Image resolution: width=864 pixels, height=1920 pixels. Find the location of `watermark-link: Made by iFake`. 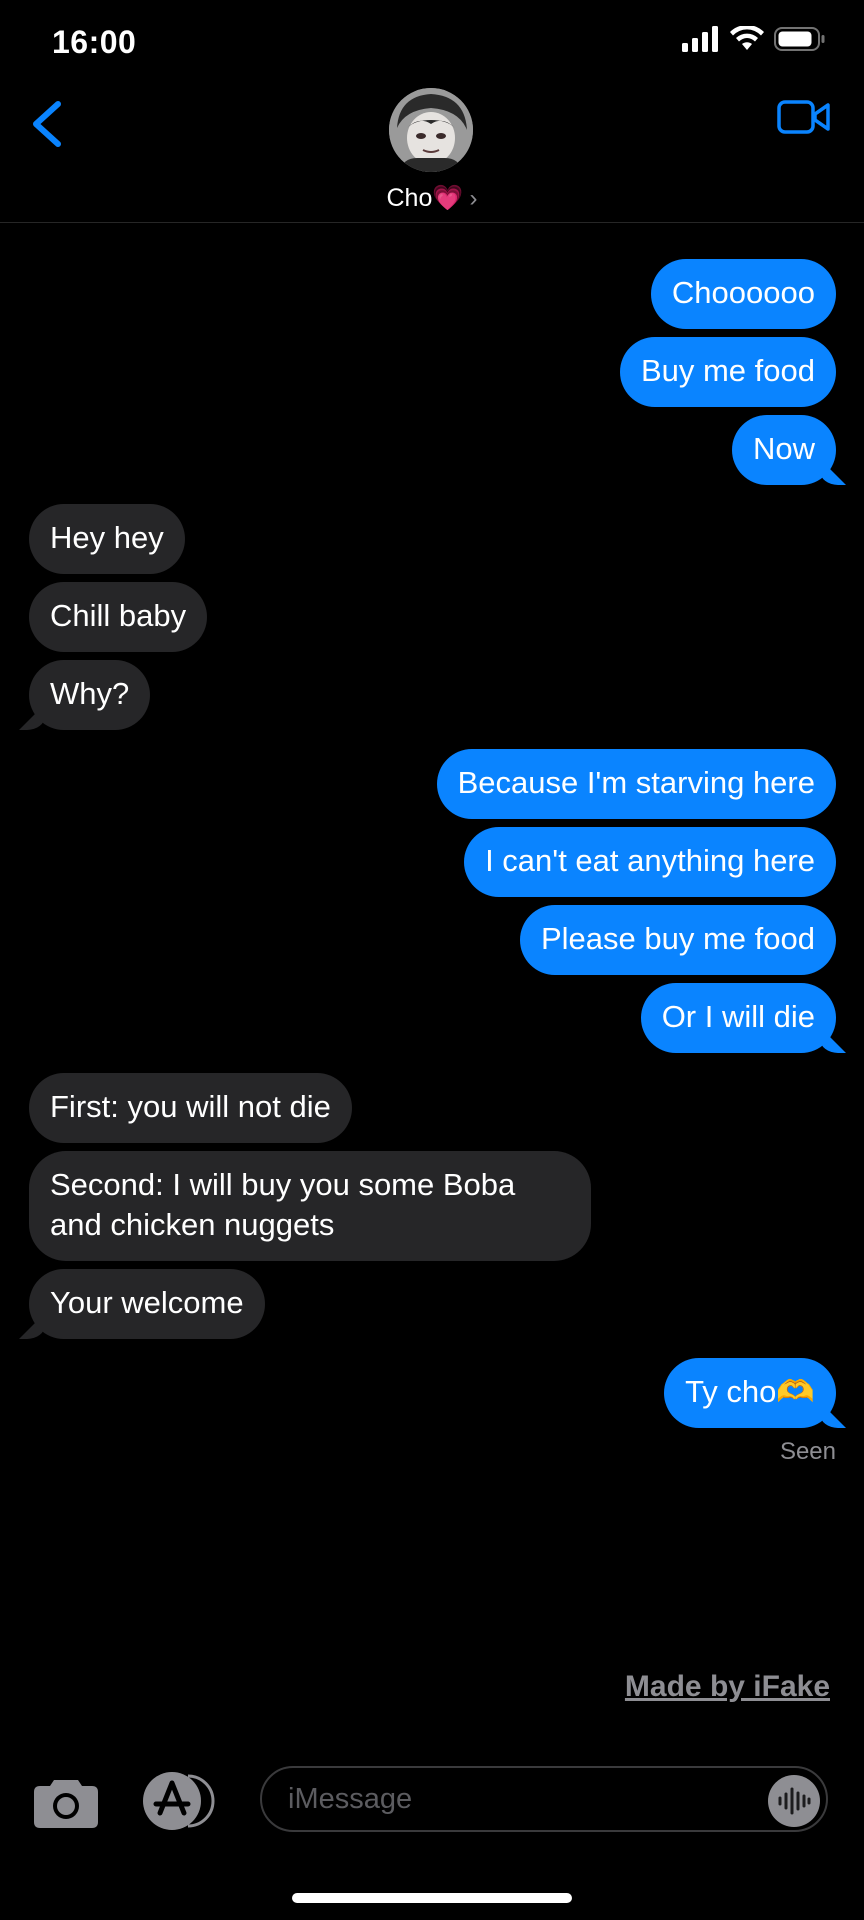

watermark-link: Made by iFake is located at coordinates (727, 1687).